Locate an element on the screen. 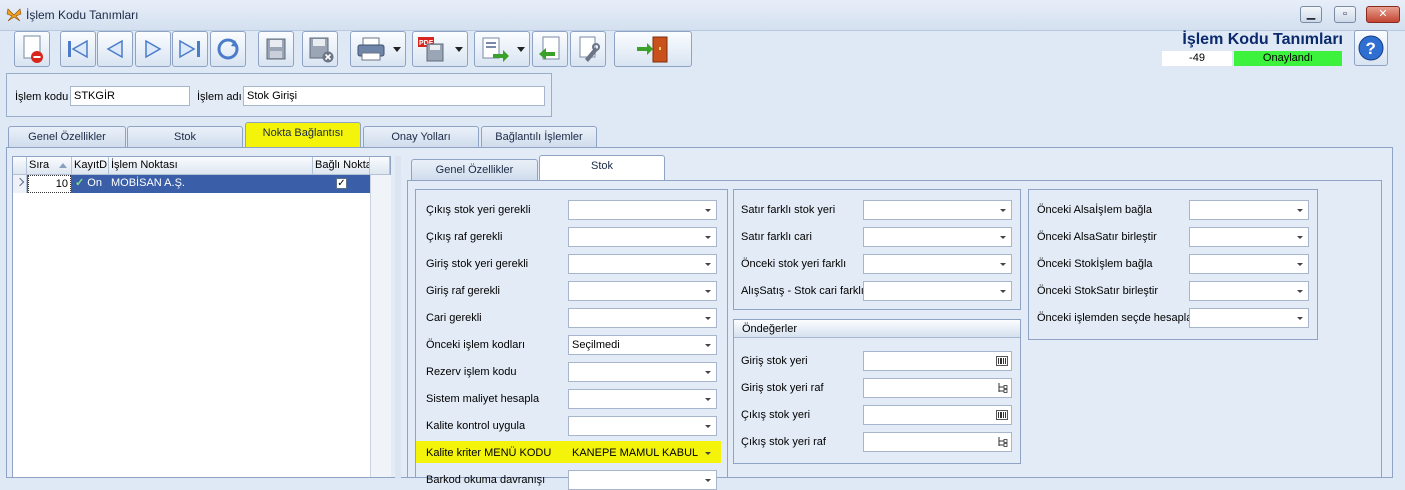  stock-field-label-3: Giriş raf gerekli is located at coordinates (463, 291).